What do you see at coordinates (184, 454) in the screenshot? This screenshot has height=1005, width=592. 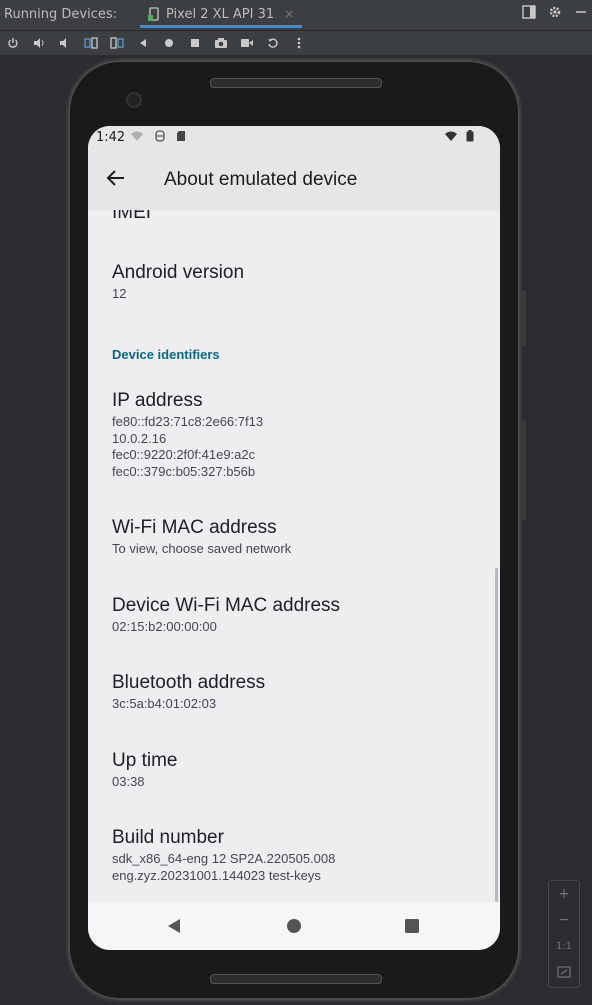 I see `summary-line: fec0::9220:2f0f:41e9:a2c` at bounding box center [184, 454].